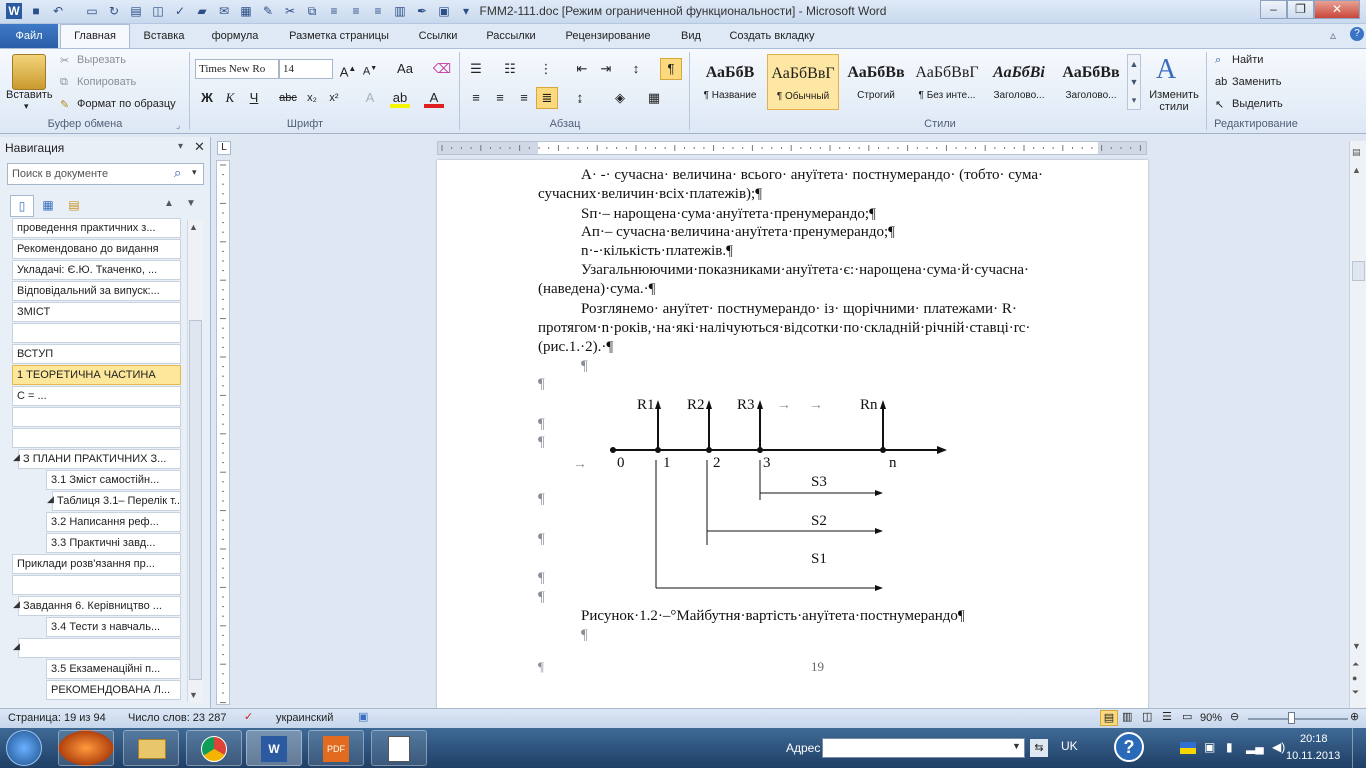  What do you see at coordinates (169, 203) in the screenshot?
I see `prev-heading-icon: ▲` at bounding box center [169, 203].